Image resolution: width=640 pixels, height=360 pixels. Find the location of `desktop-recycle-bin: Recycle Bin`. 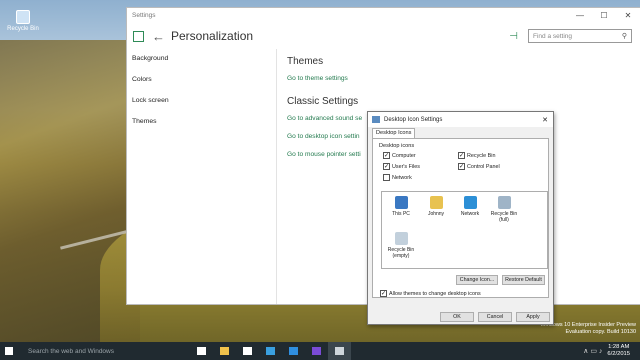

desktop-recycle-bin: Recycle Bin is located at coordinates (23, 21).